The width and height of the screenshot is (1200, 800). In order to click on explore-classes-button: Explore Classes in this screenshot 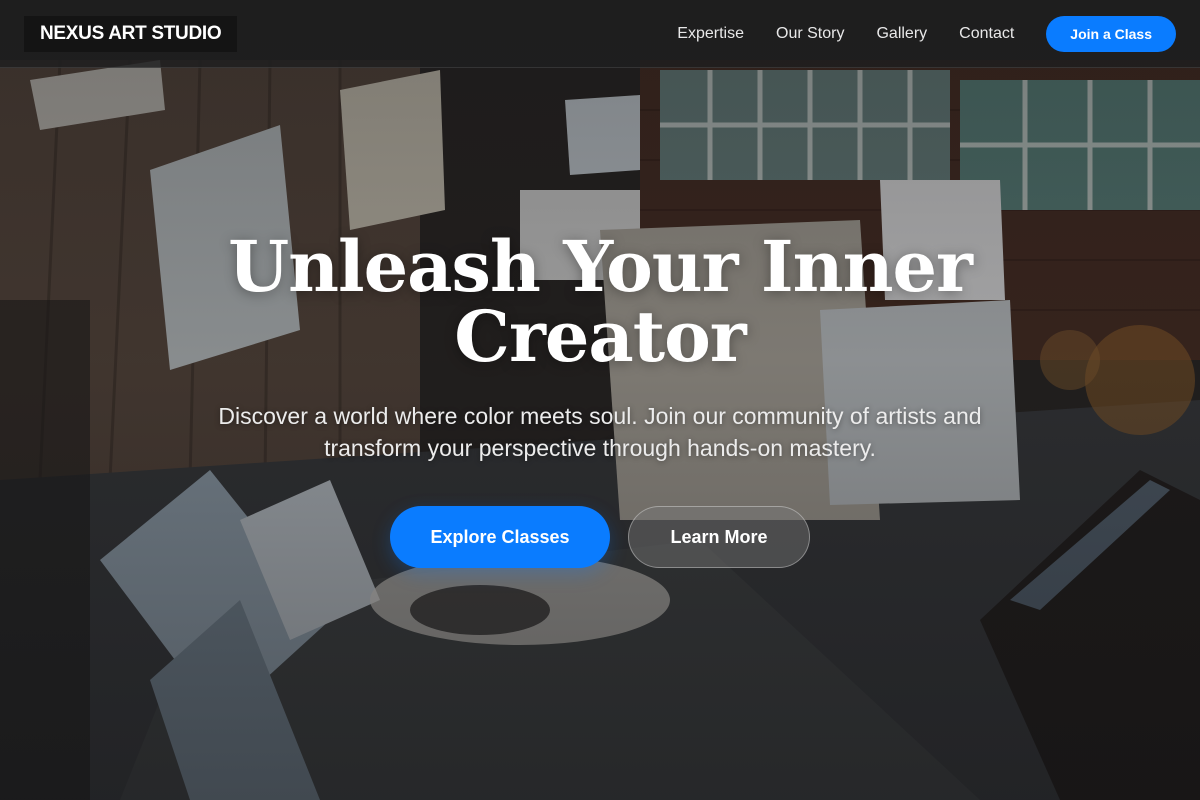, I will do `click(500, 537)`.